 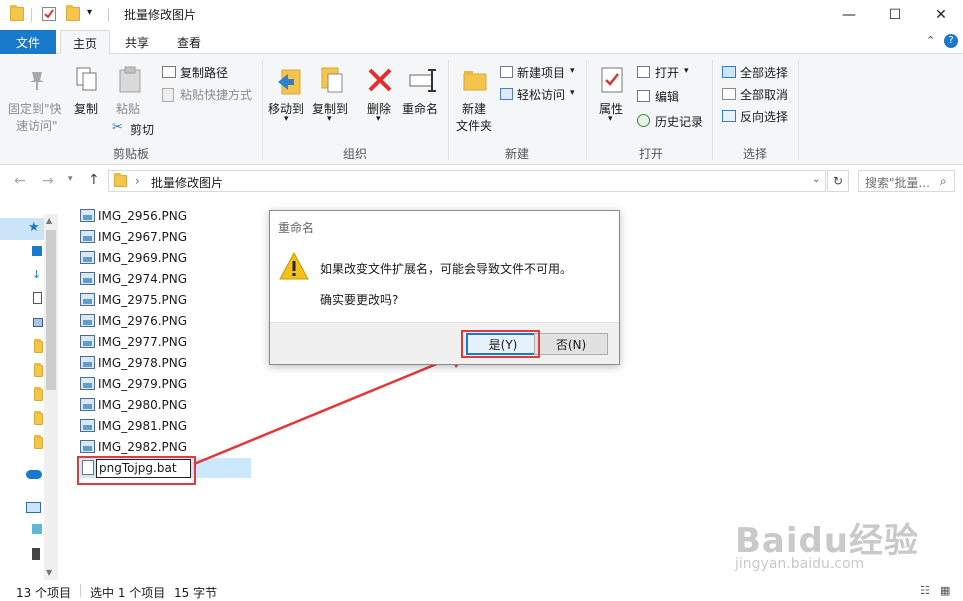 I want to click on delete-dropdown-icon: ▾, so click(x=378, y=119).